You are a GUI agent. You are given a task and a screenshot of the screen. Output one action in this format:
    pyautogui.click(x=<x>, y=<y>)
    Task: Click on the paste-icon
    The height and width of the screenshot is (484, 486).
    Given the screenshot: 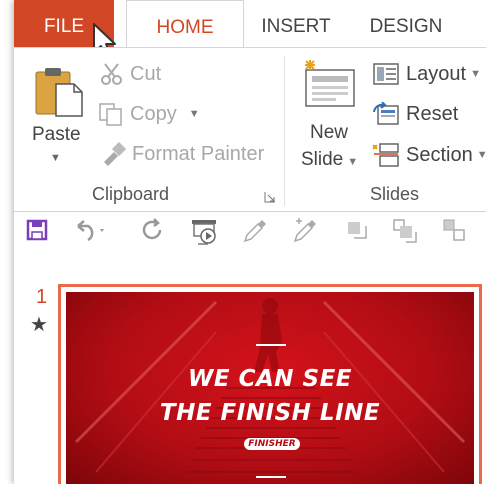 What is the action you would take?
    pyautogui.click(x=60, y=91)
    